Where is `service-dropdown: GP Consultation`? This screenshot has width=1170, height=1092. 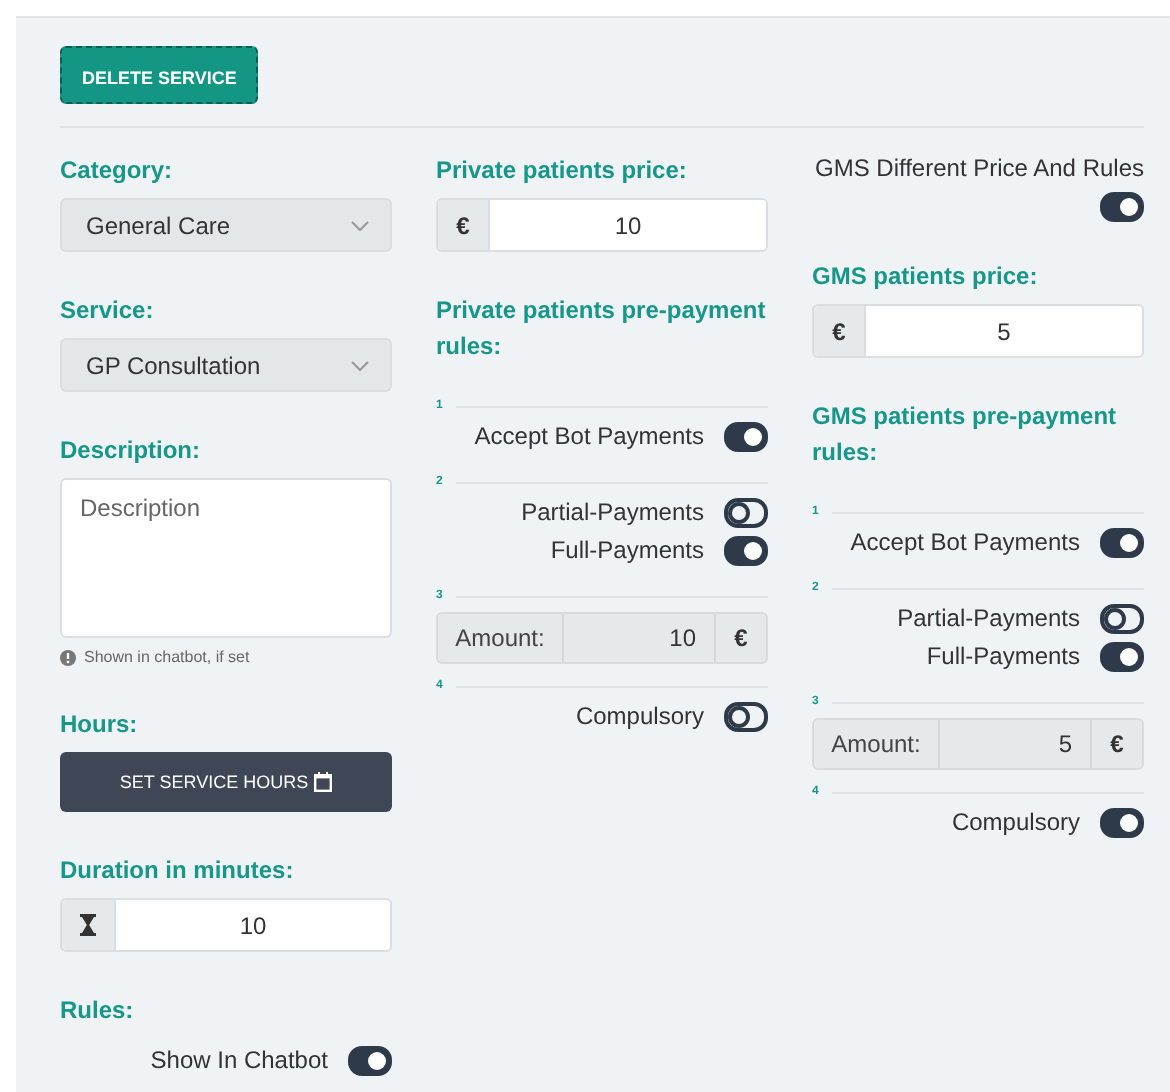
service-dropdown: GP Consultation is located at coordinates (226, 365).